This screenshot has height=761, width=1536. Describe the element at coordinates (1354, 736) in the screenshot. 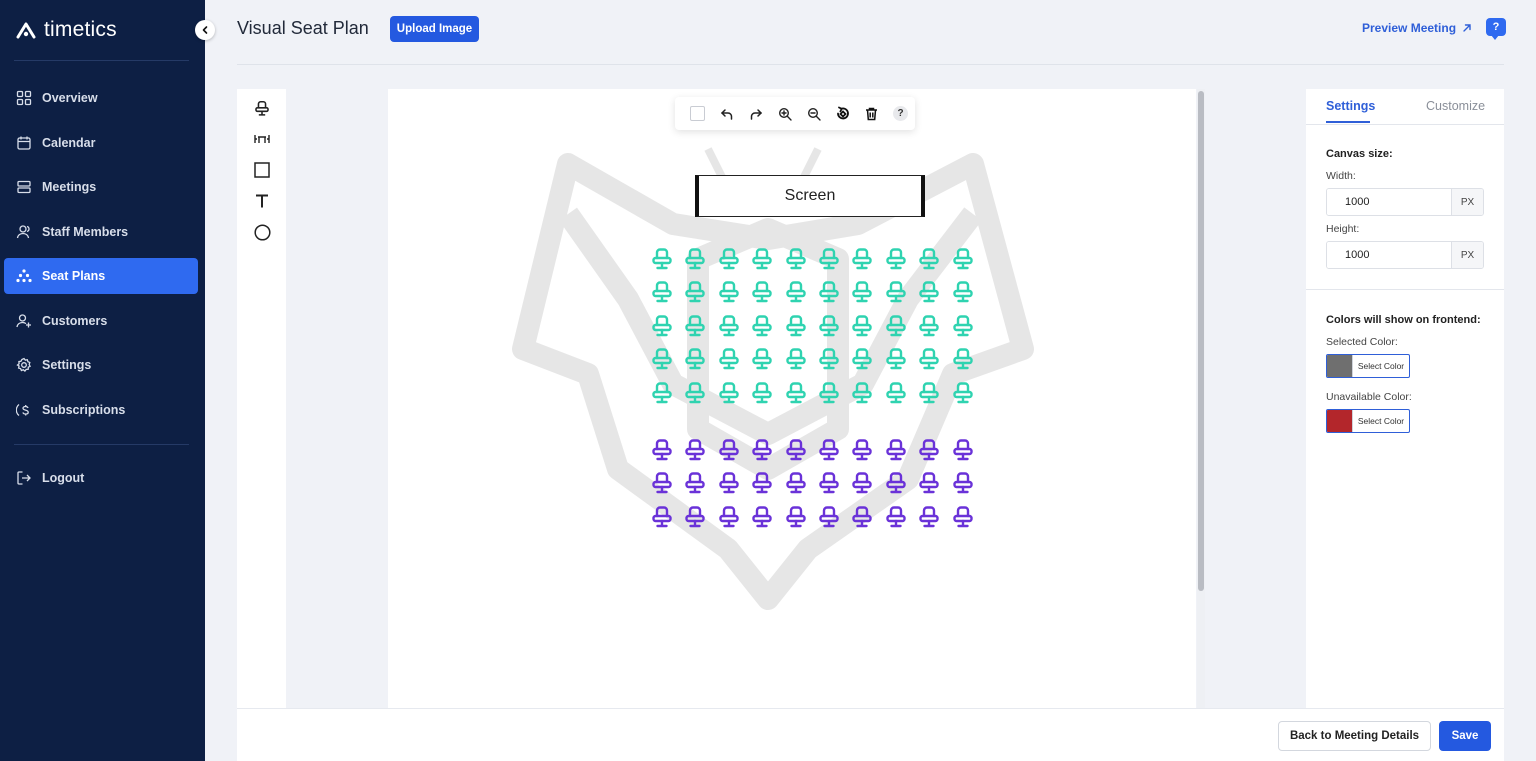

I see `back-to-meeting-details-button: Back to Meeting Details` at that location.